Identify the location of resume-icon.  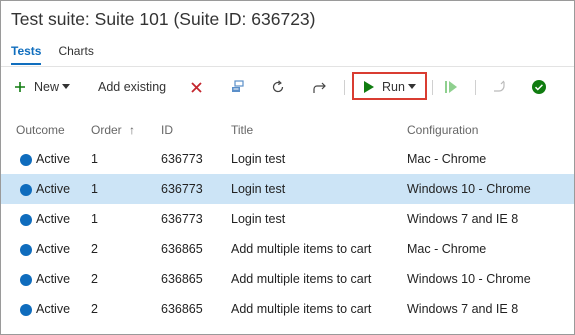
(451, 87).